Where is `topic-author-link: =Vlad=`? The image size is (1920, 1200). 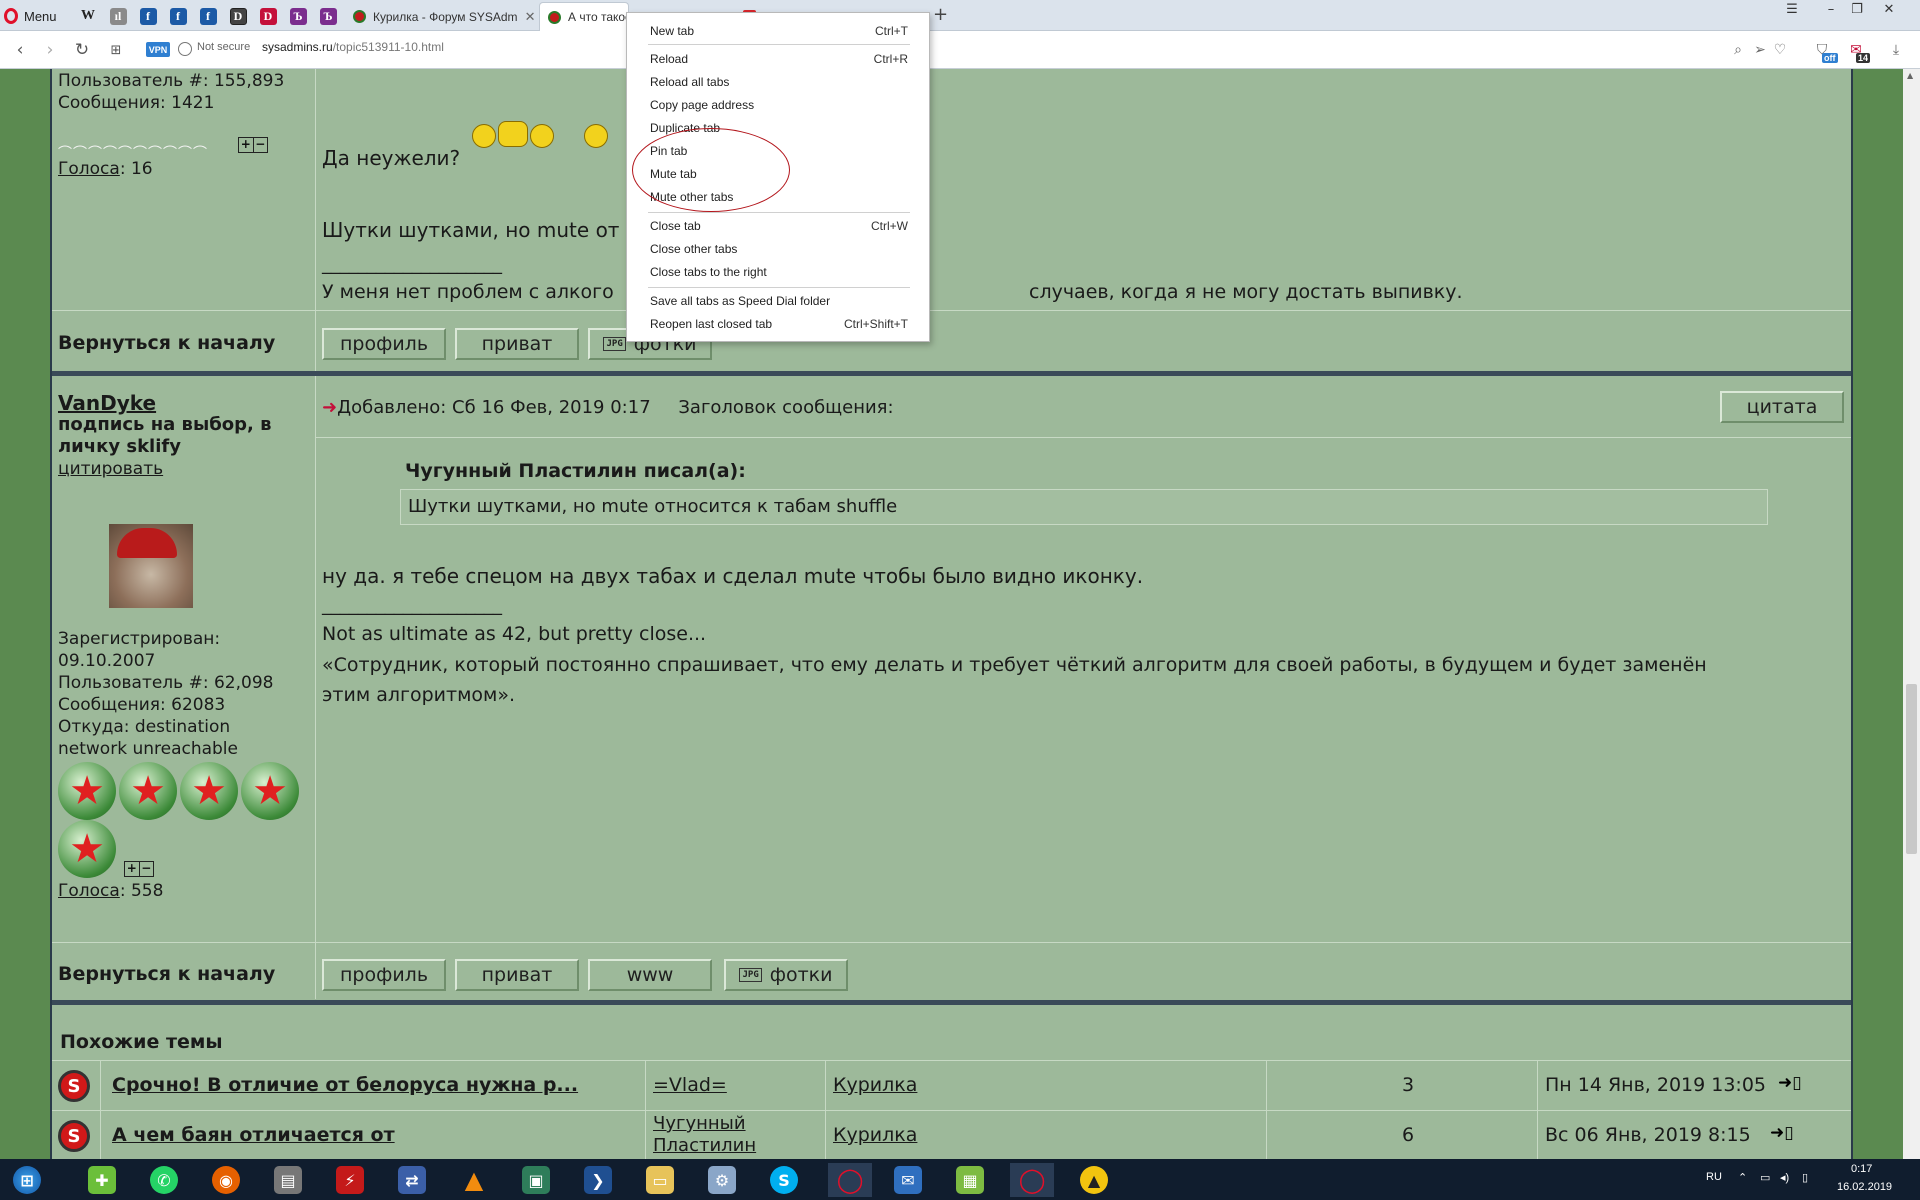
topic-author-link: =Vlad= is located at coordinates (690, 1085).